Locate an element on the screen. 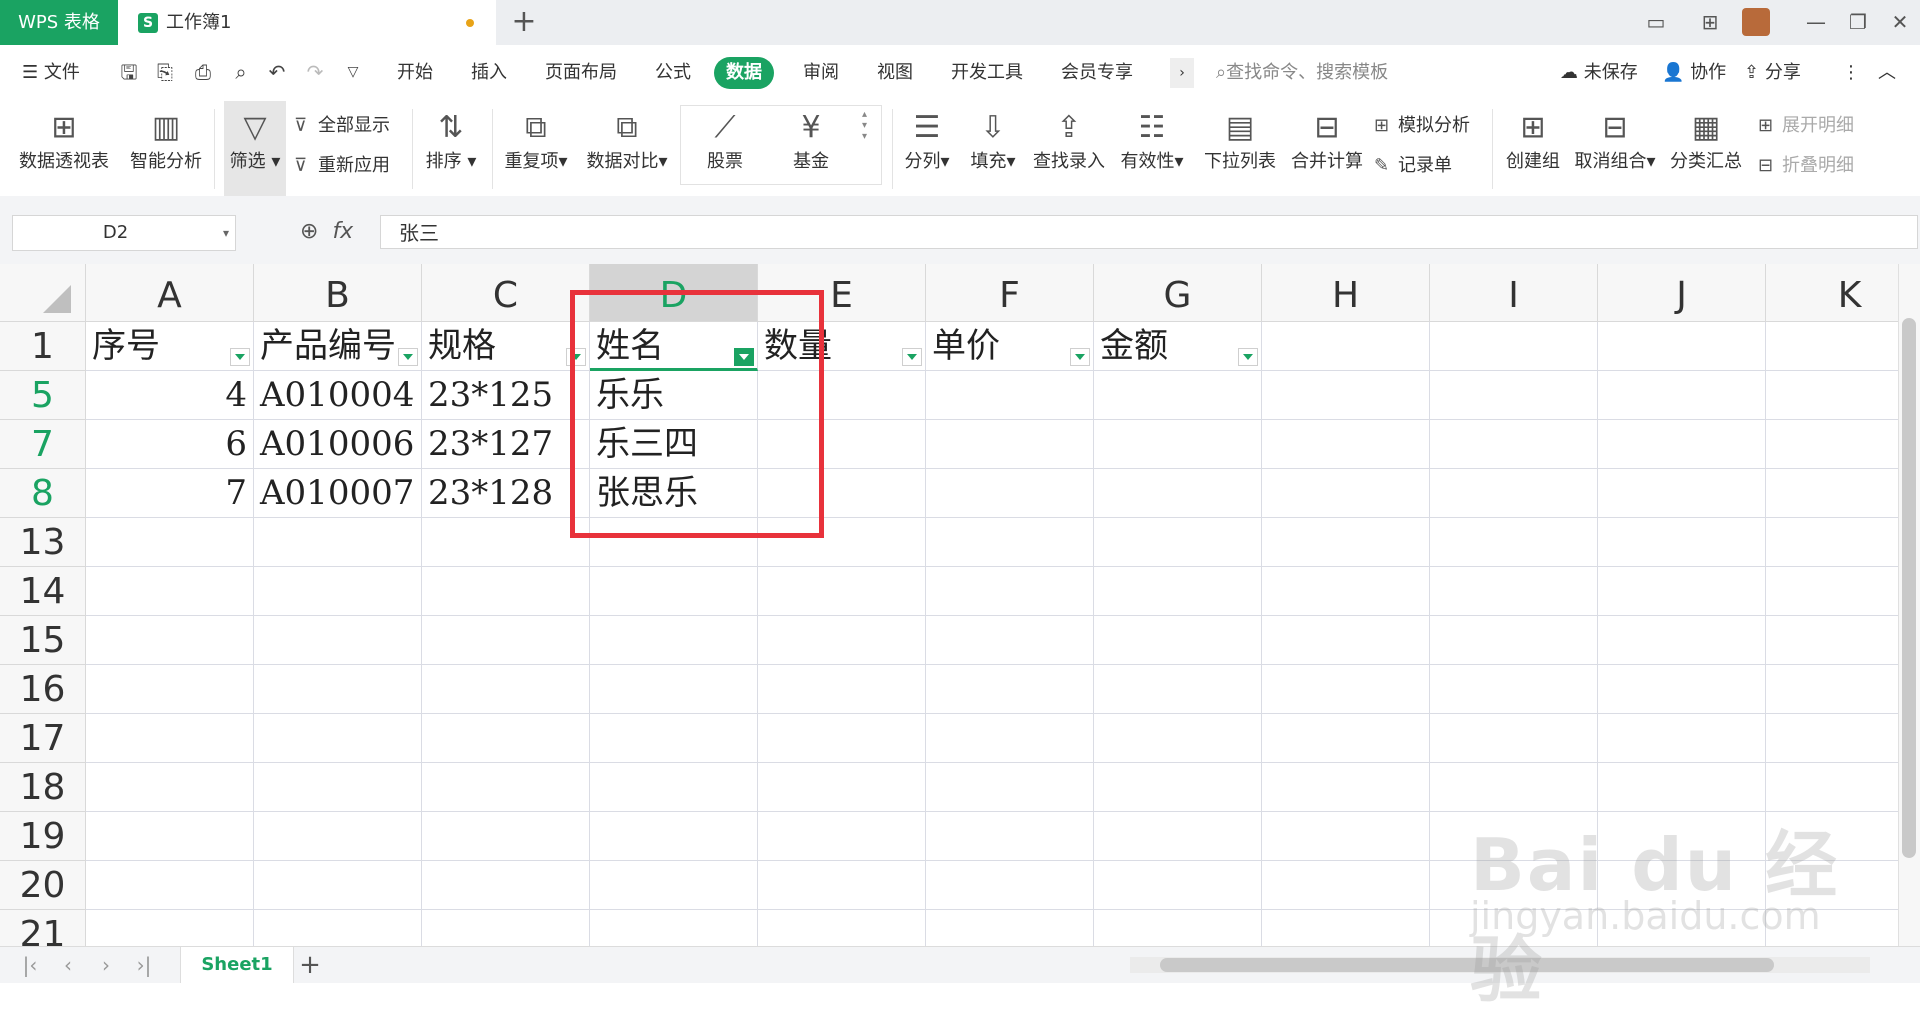 The image size is (1920, 1016). table-cell: 4 is located at coordinates (170, 395).